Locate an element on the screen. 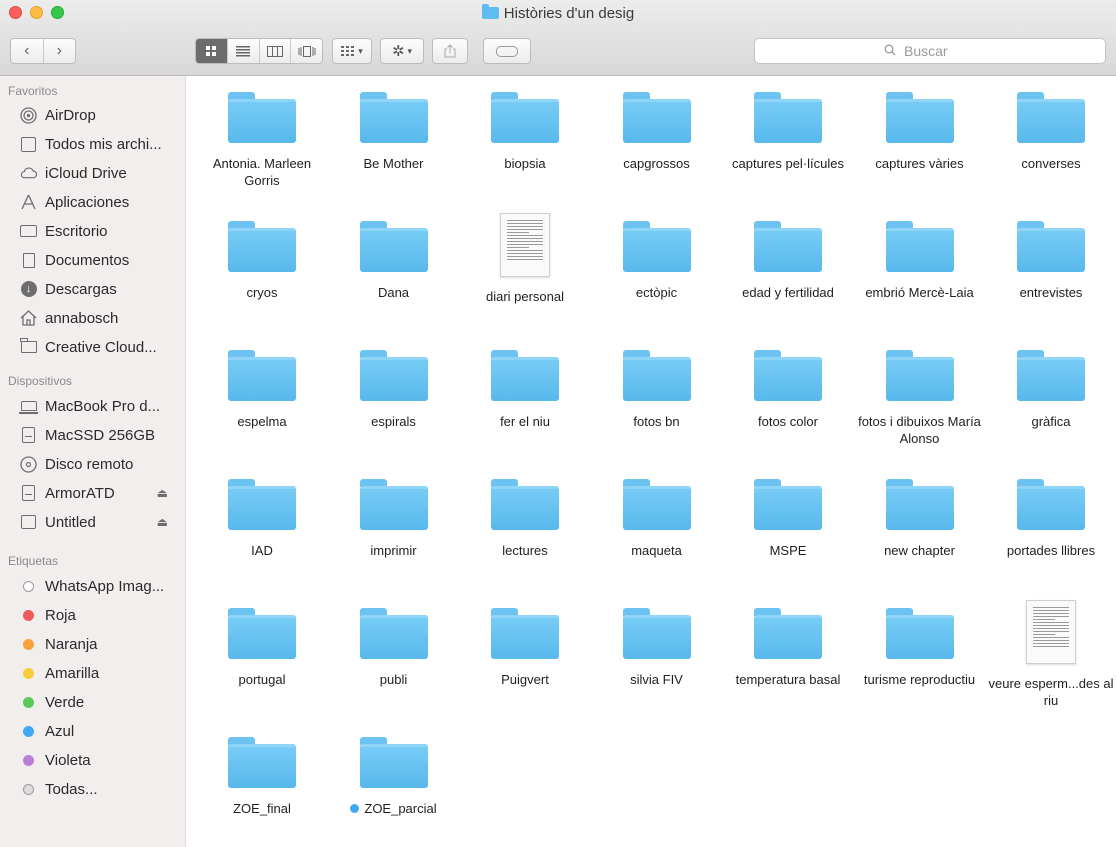 The image size is (1116, 847). sidebar-item-remote-disc: Disco remoto is located at coordinates (100, 464).